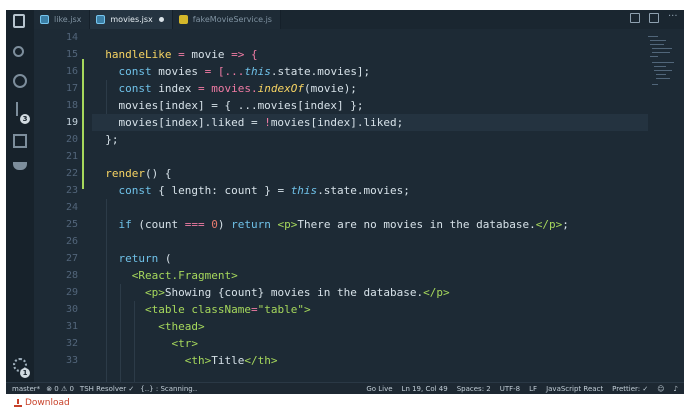 This screenshot has width=690, height=410. What do you see at coordinates (635, 18) in the screenshot?
I see `open-changes-icon` at bounding box center [635, 18].